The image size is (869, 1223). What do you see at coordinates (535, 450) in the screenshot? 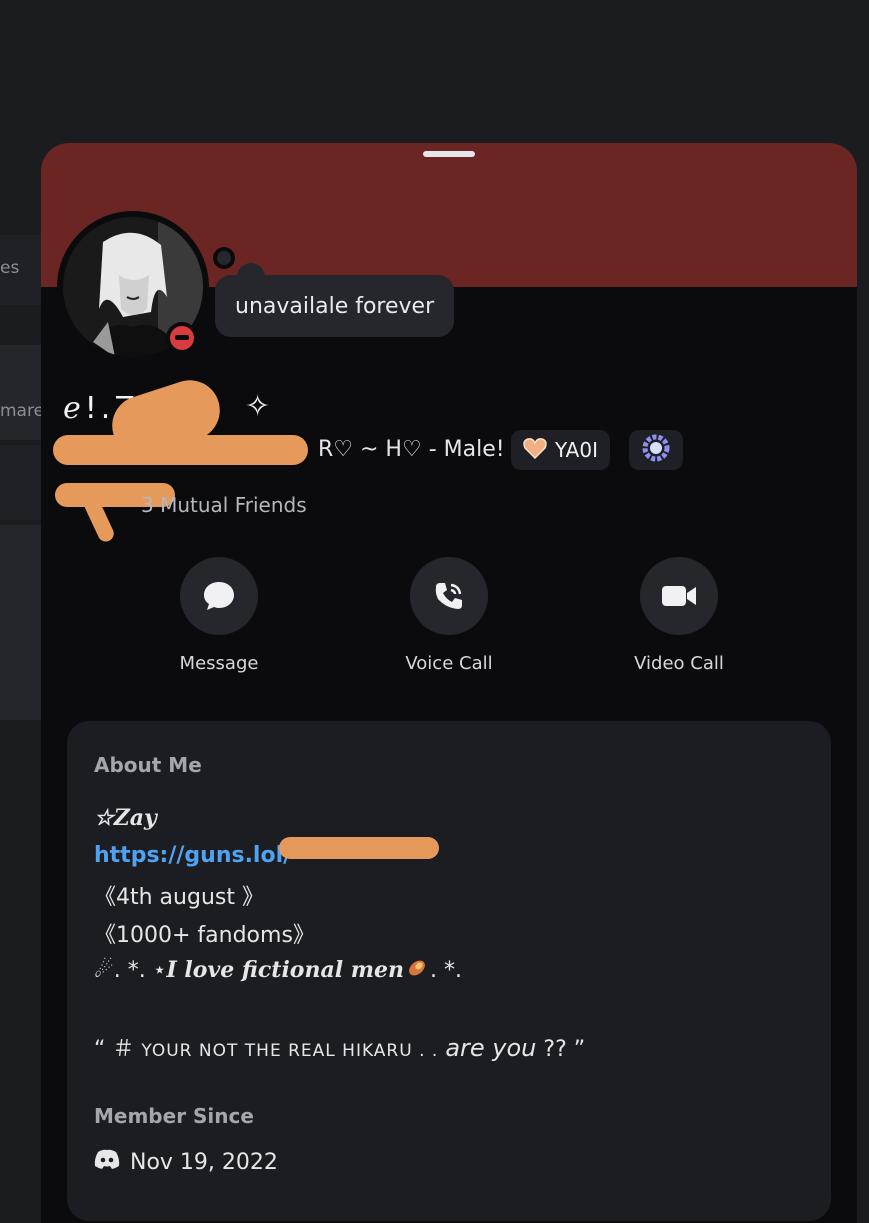
I see `heart-badge-icon` at bounding box center [535, 450].